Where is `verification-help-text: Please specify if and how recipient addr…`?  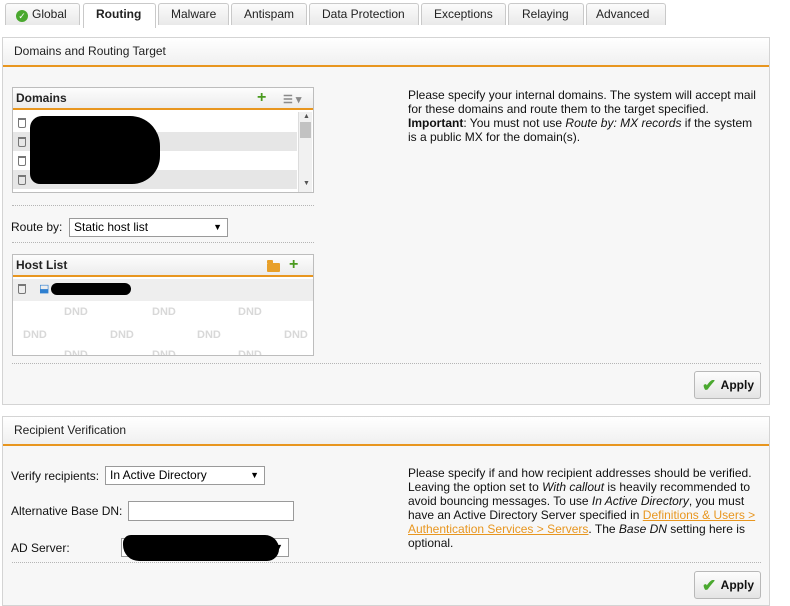 verification-help-text: Please specify if and how recipient addr… is located at coordinates (582, 508).